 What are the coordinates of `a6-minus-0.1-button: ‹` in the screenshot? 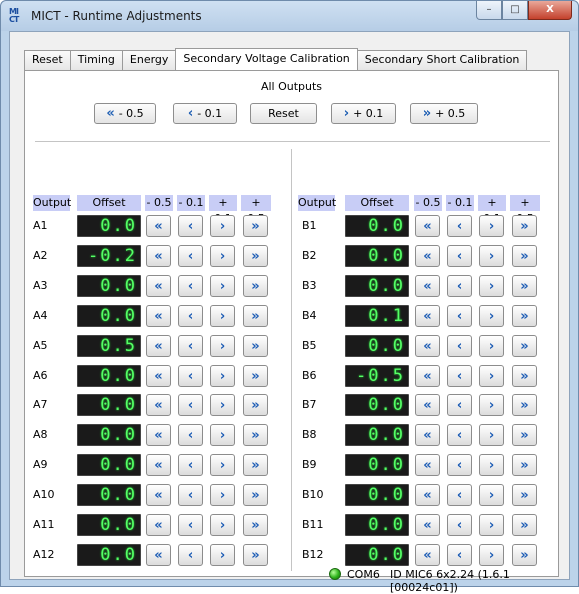 It's located at (190, 376).